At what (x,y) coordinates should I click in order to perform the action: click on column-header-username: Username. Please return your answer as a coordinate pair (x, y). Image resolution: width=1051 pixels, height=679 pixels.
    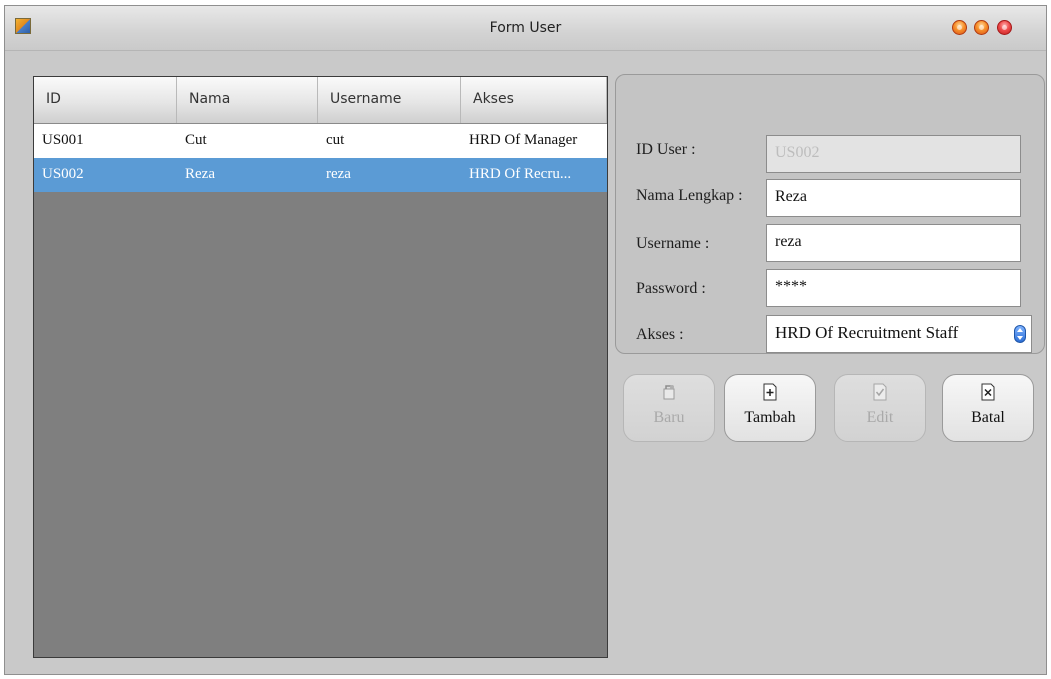
    Looking at the image, I should click on (389, 100).